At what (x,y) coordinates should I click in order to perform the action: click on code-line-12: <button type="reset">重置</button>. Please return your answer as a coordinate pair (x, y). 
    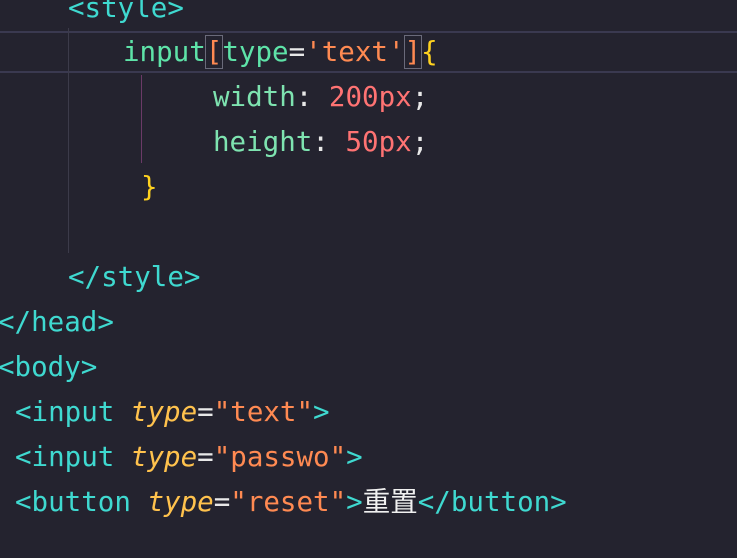
    Looking at the image, I should click on (291, 502).